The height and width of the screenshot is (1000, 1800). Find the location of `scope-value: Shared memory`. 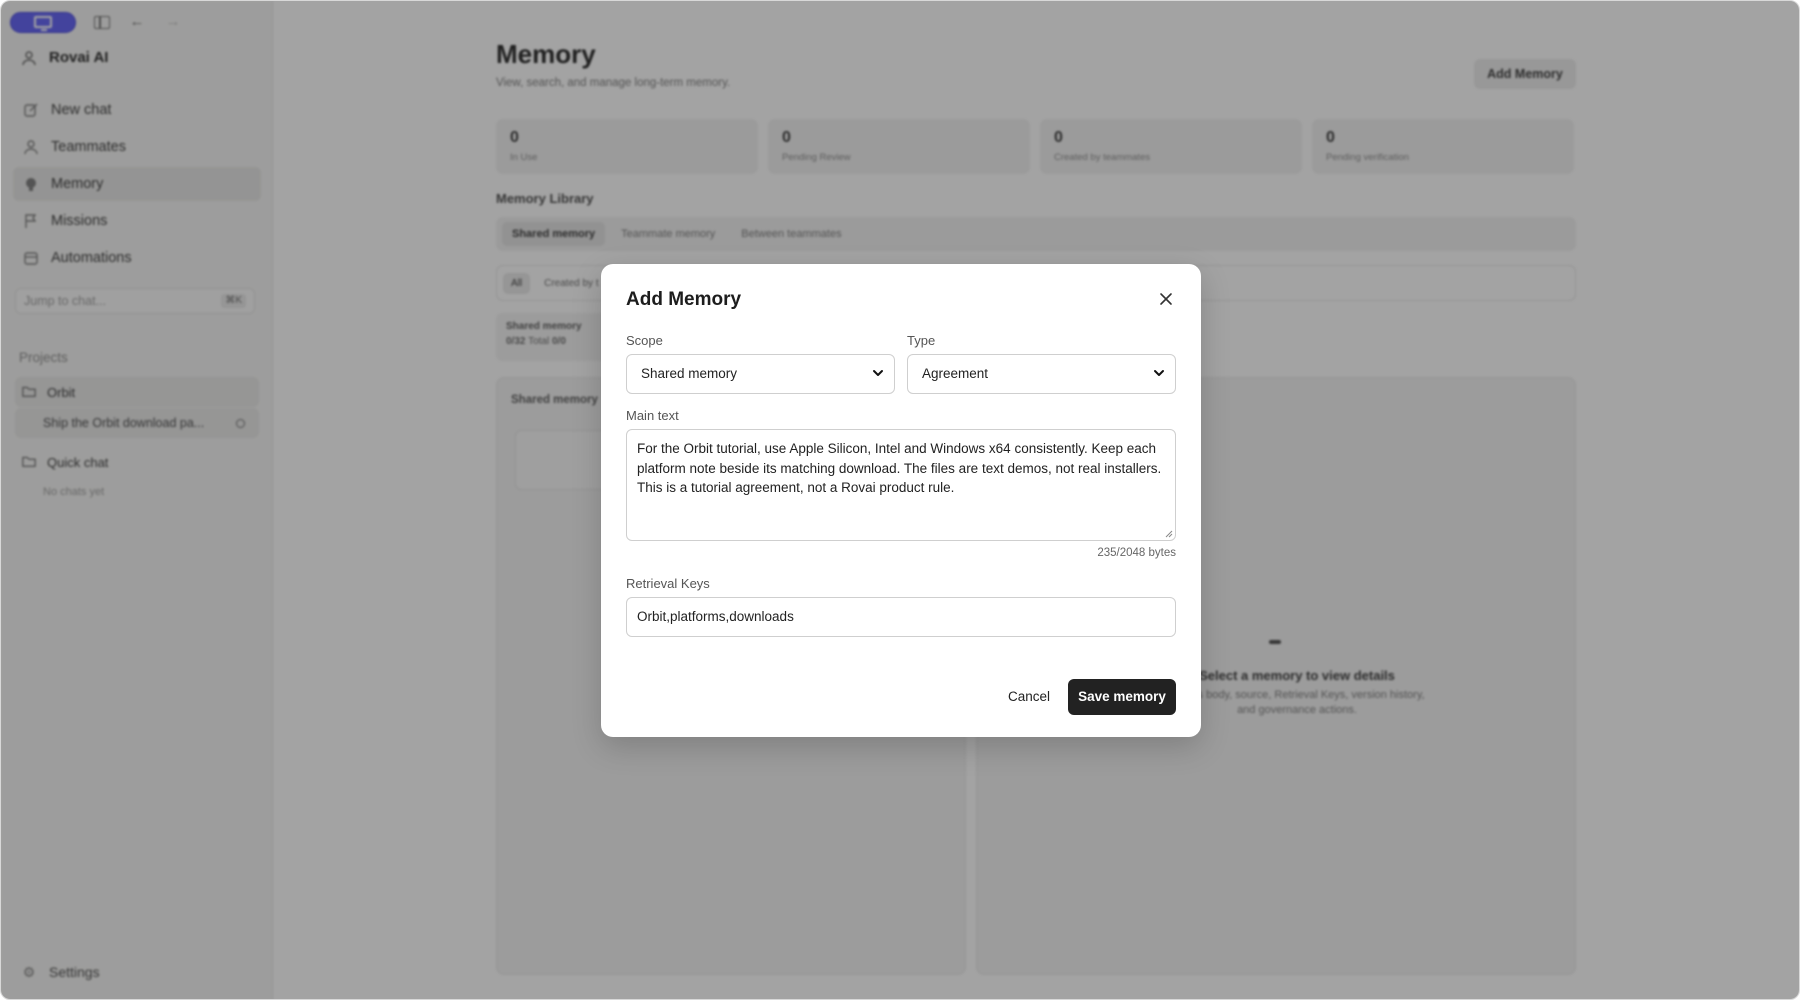

scope-value: Shared memory is located at coordinates (689, 373).